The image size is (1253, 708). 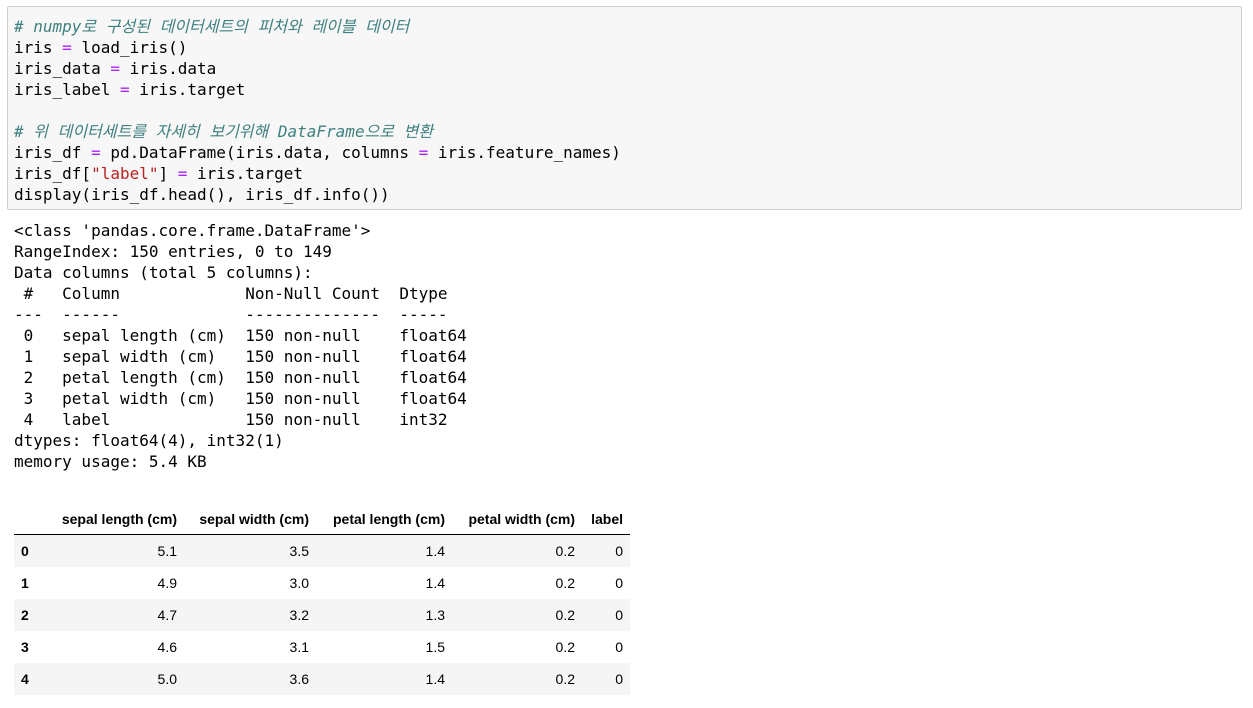 What do you see at coordinates (25, 583) in the screenshot?
I see `row-index: 1` at bounding box center [25, 583].